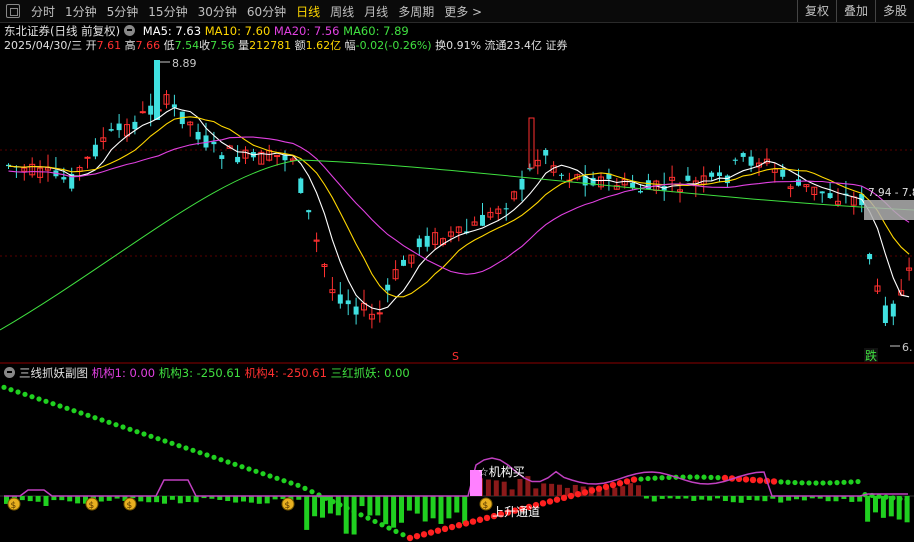 The image size is (914, 542). Describe the element at coordinates (889, 210) in the screenshot. I see `price-box` at that location.